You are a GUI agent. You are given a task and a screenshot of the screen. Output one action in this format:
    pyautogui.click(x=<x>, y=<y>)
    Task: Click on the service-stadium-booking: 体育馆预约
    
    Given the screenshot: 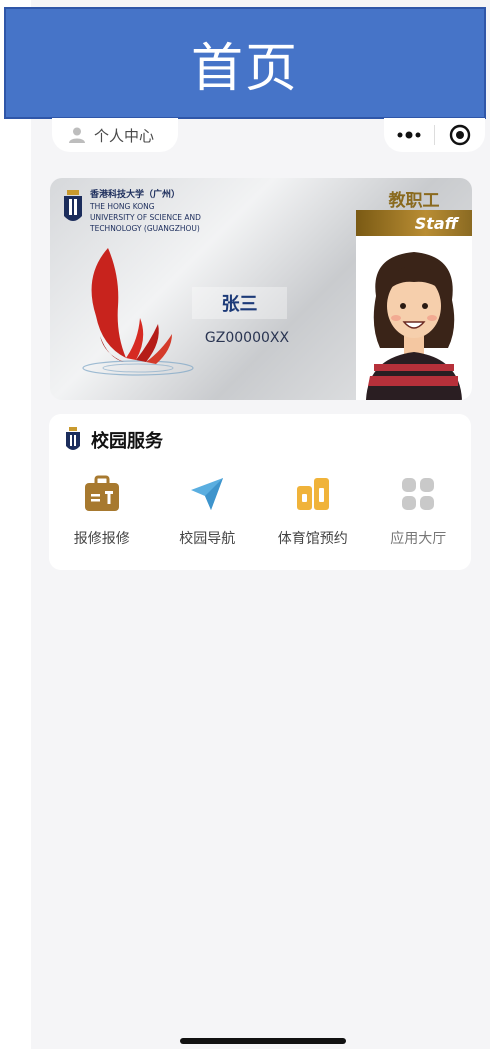 What is the action you would take?
    pyautogui.click(x=313, y=511)
    